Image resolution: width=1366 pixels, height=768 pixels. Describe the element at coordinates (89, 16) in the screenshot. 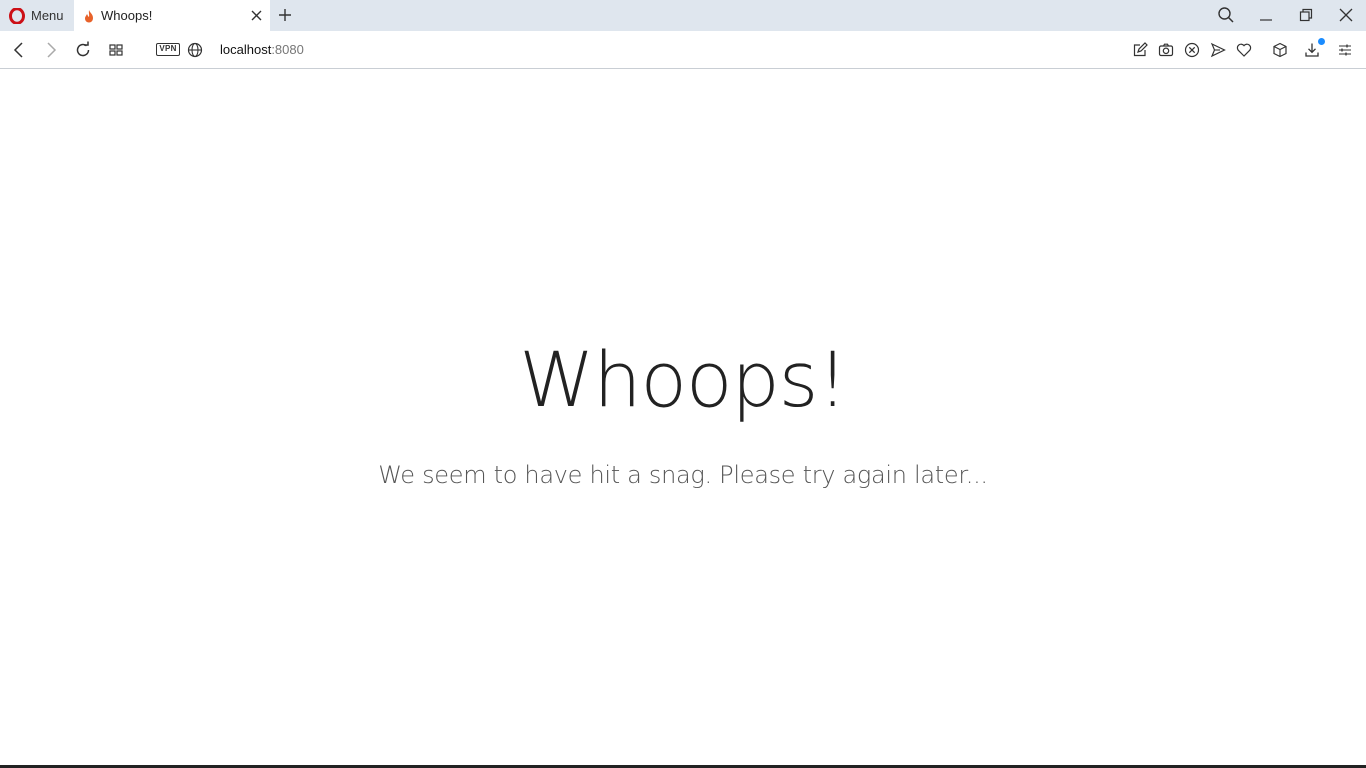

I see `flame-icon` at that location.